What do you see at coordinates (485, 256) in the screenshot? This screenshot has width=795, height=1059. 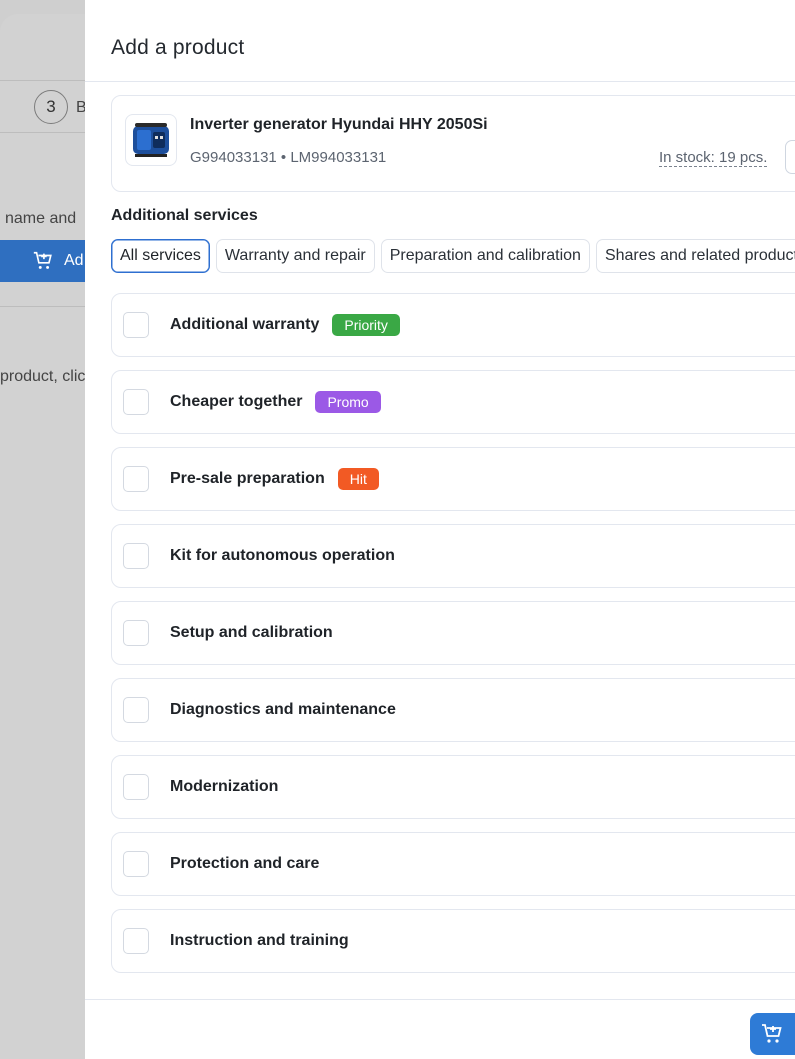 I see `tab-preparation-calibration: Preparation and calibration` at bounding box center [485, 256].